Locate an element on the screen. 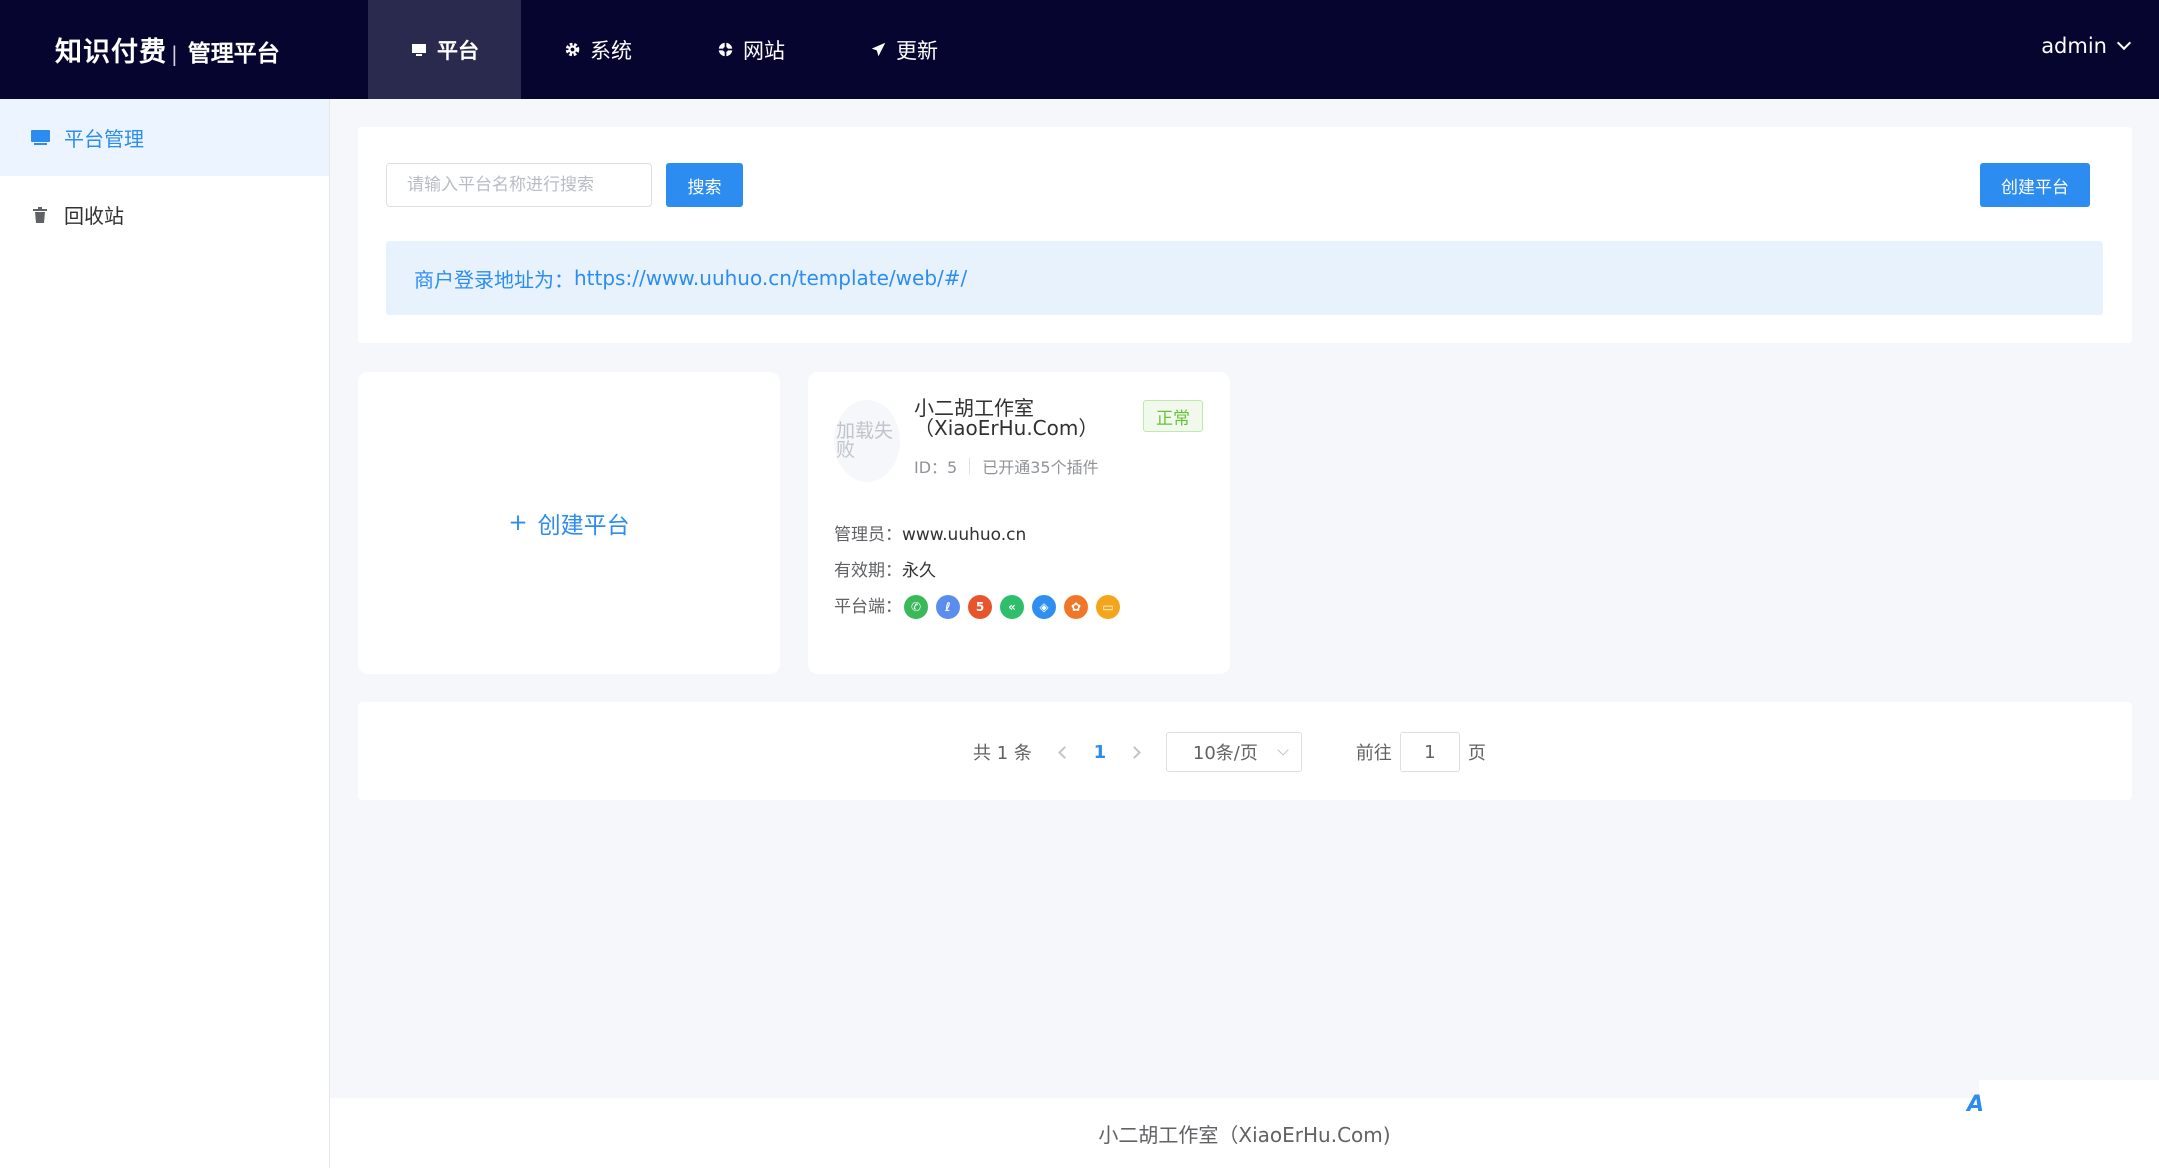 This screenshot has width=2159, height=1168. status-badge: 正常 is located at coordinates (1173, 416).